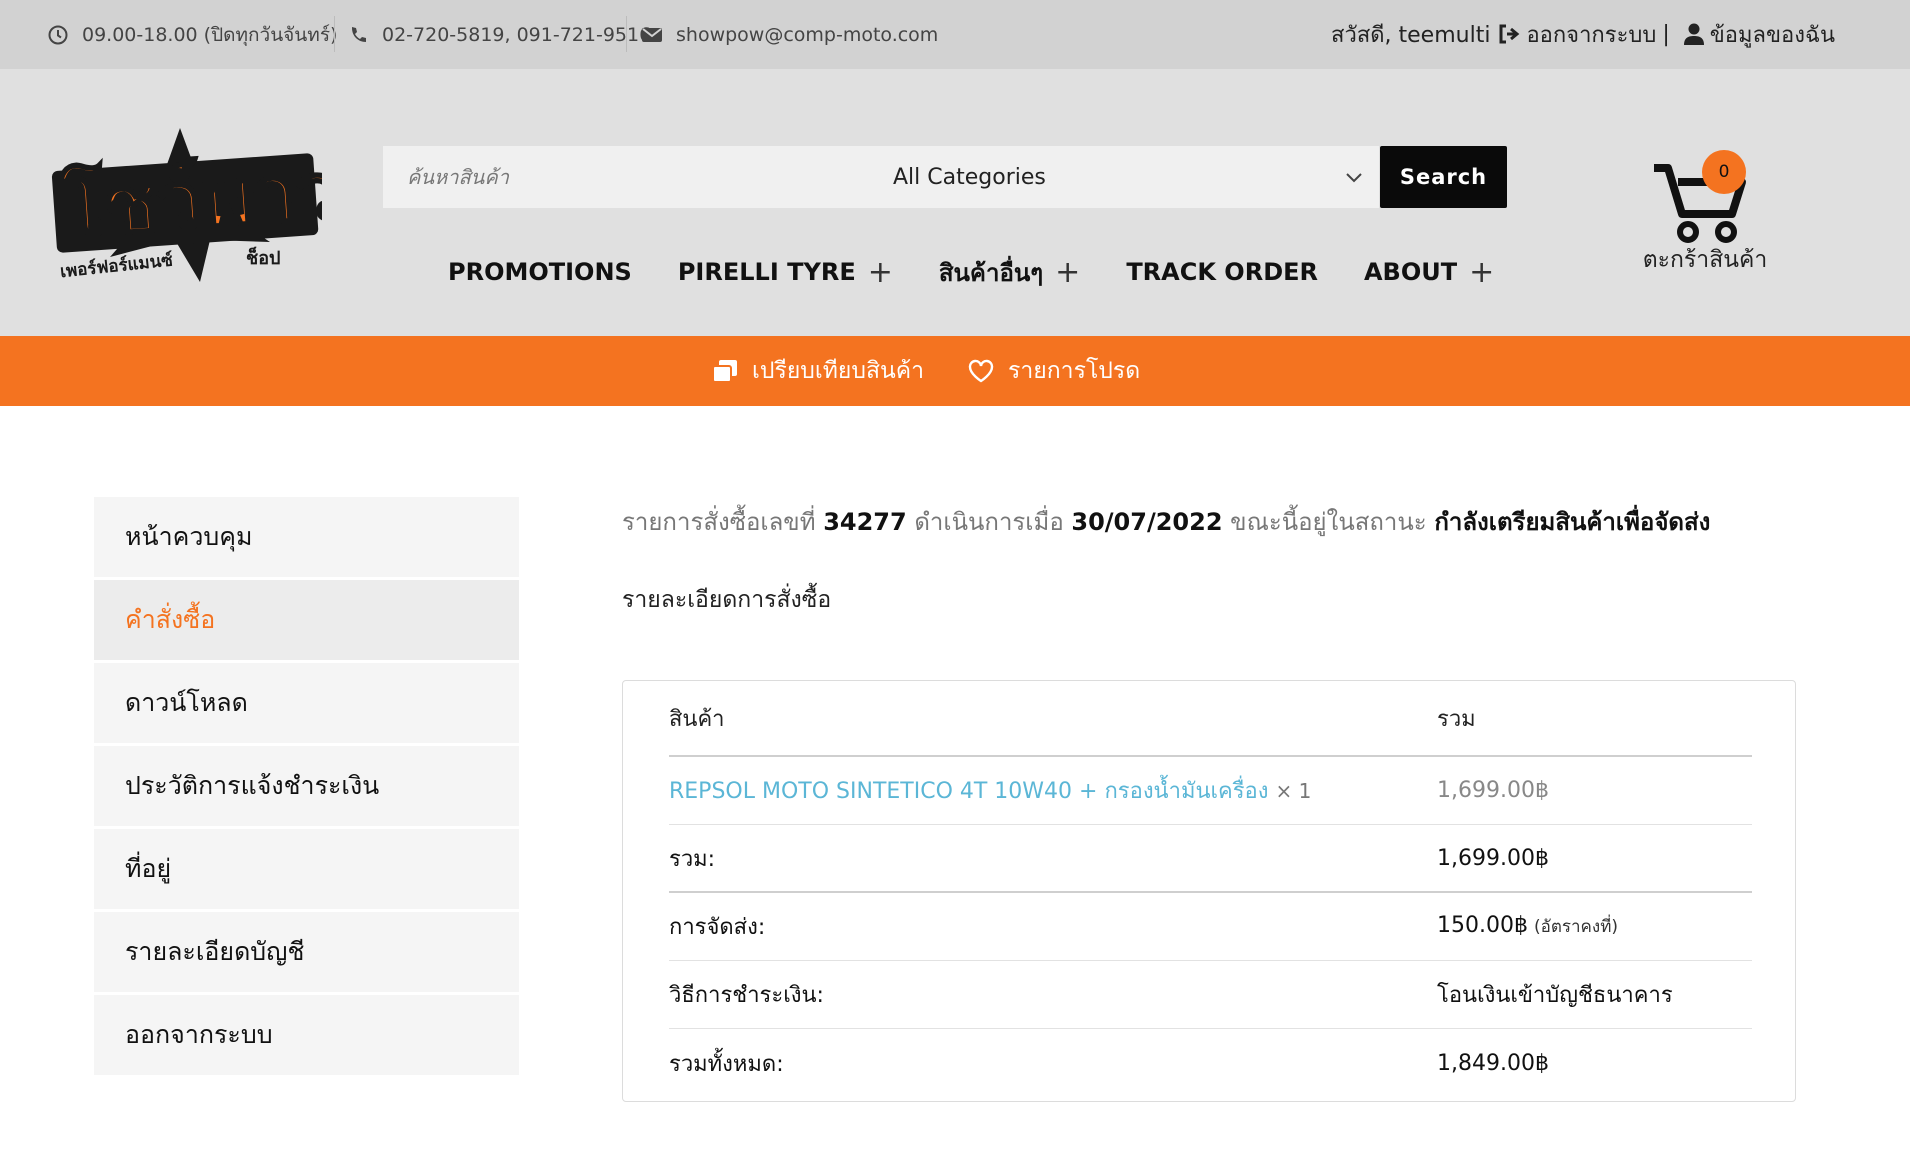 Image resolution: width=1910 pixels, height=1168 pixels. I want to click on order-status-prefix: ขณะนี้อยู่ในสถานะ, so click(1328, 522).